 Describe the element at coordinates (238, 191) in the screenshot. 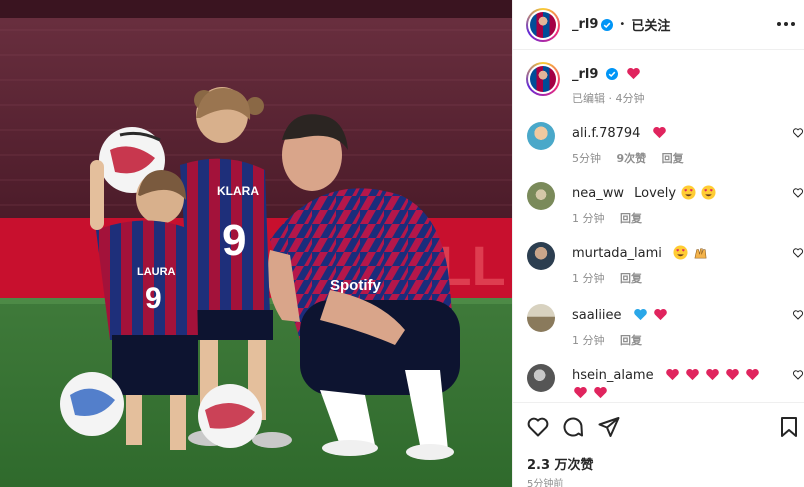

I see `jersey-name-klara: KLARA` at that location.